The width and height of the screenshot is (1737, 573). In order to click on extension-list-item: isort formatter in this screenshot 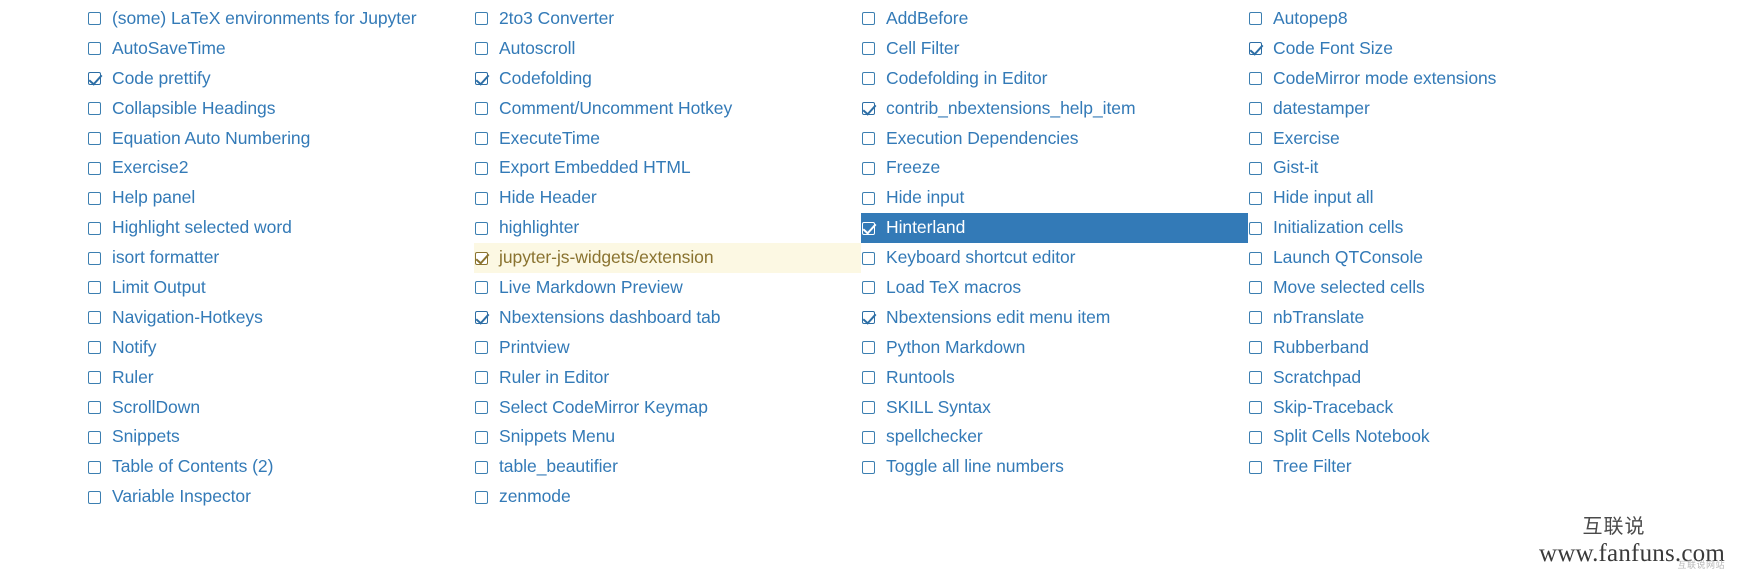, I will do `click(281, 258)`.